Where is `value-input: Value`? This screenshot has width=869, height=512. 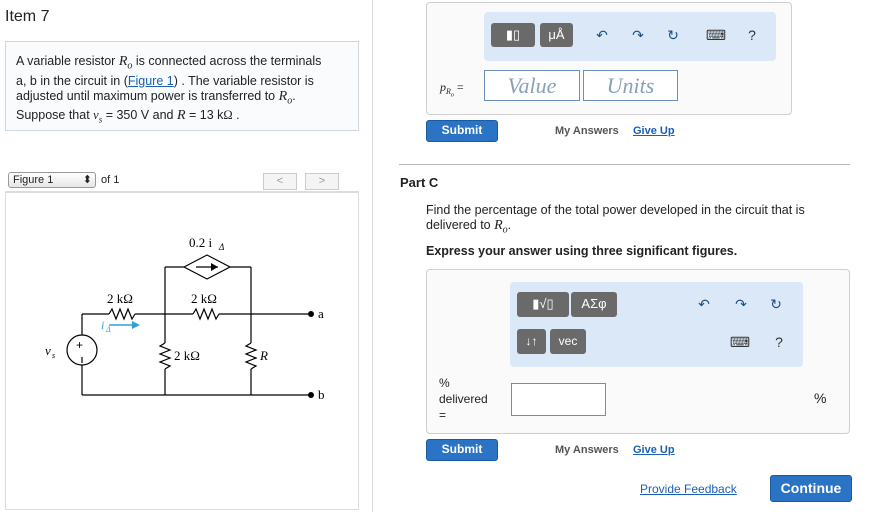
value-input: Value is located at coordinates (532, 85).